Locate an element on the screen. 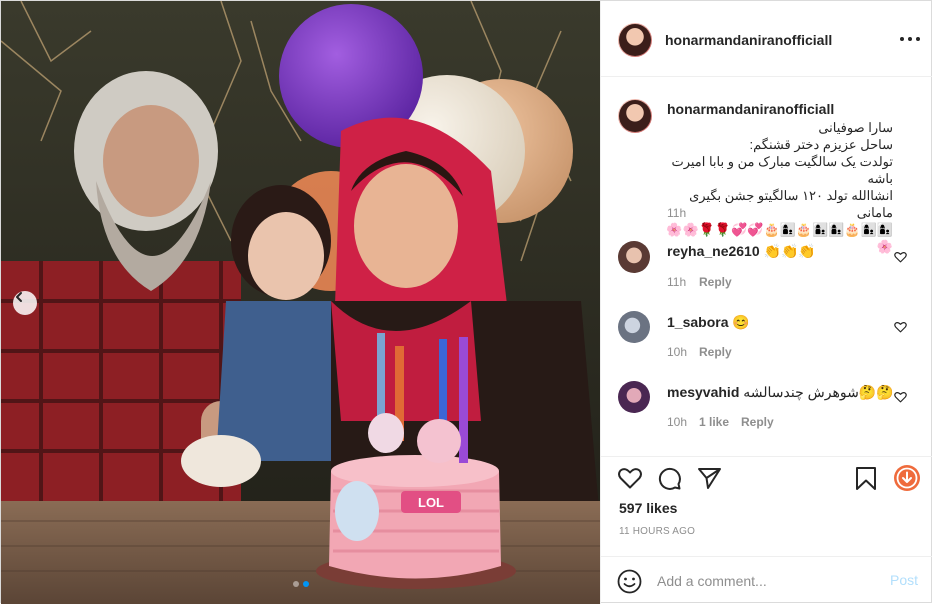  post-header: honarmandaniranofficiall is located at coordinates (766, 39).